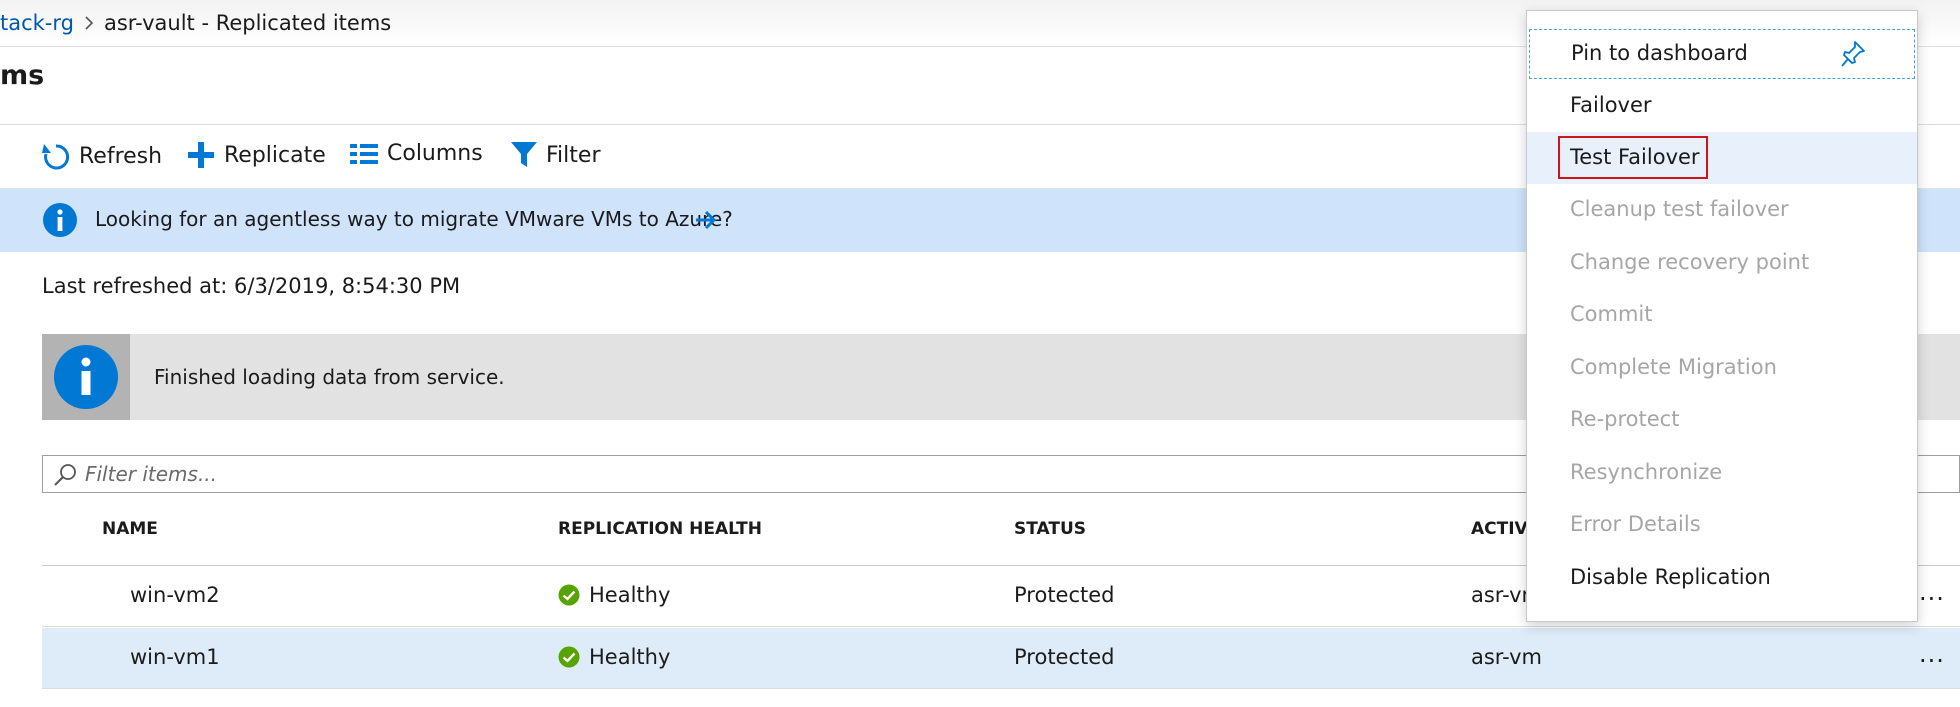  What do you see at coordinates (201, 155) in the screenshot?
I see `plus-icon` at bounding box center [201, 155].